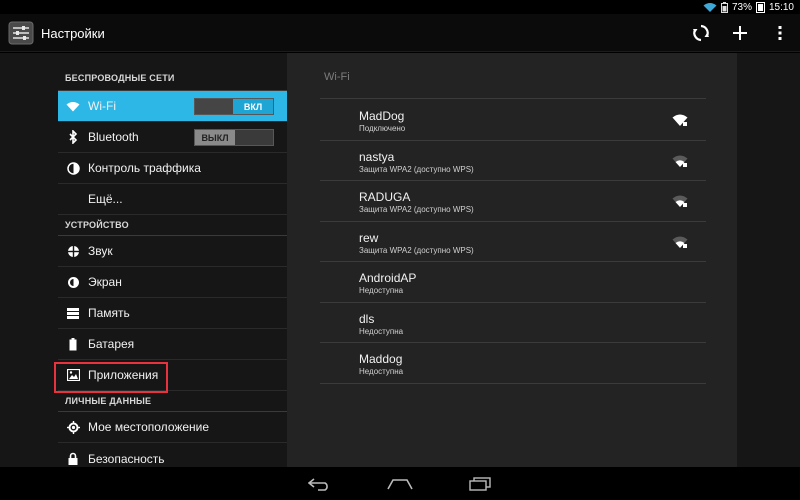 The height and width of the screenshot is (500, 800). Describe the element at coordinates (172, 106) in the screenshot. I see `sidebar-item-wifi: Wi-Fi ВКЛ` at that location.